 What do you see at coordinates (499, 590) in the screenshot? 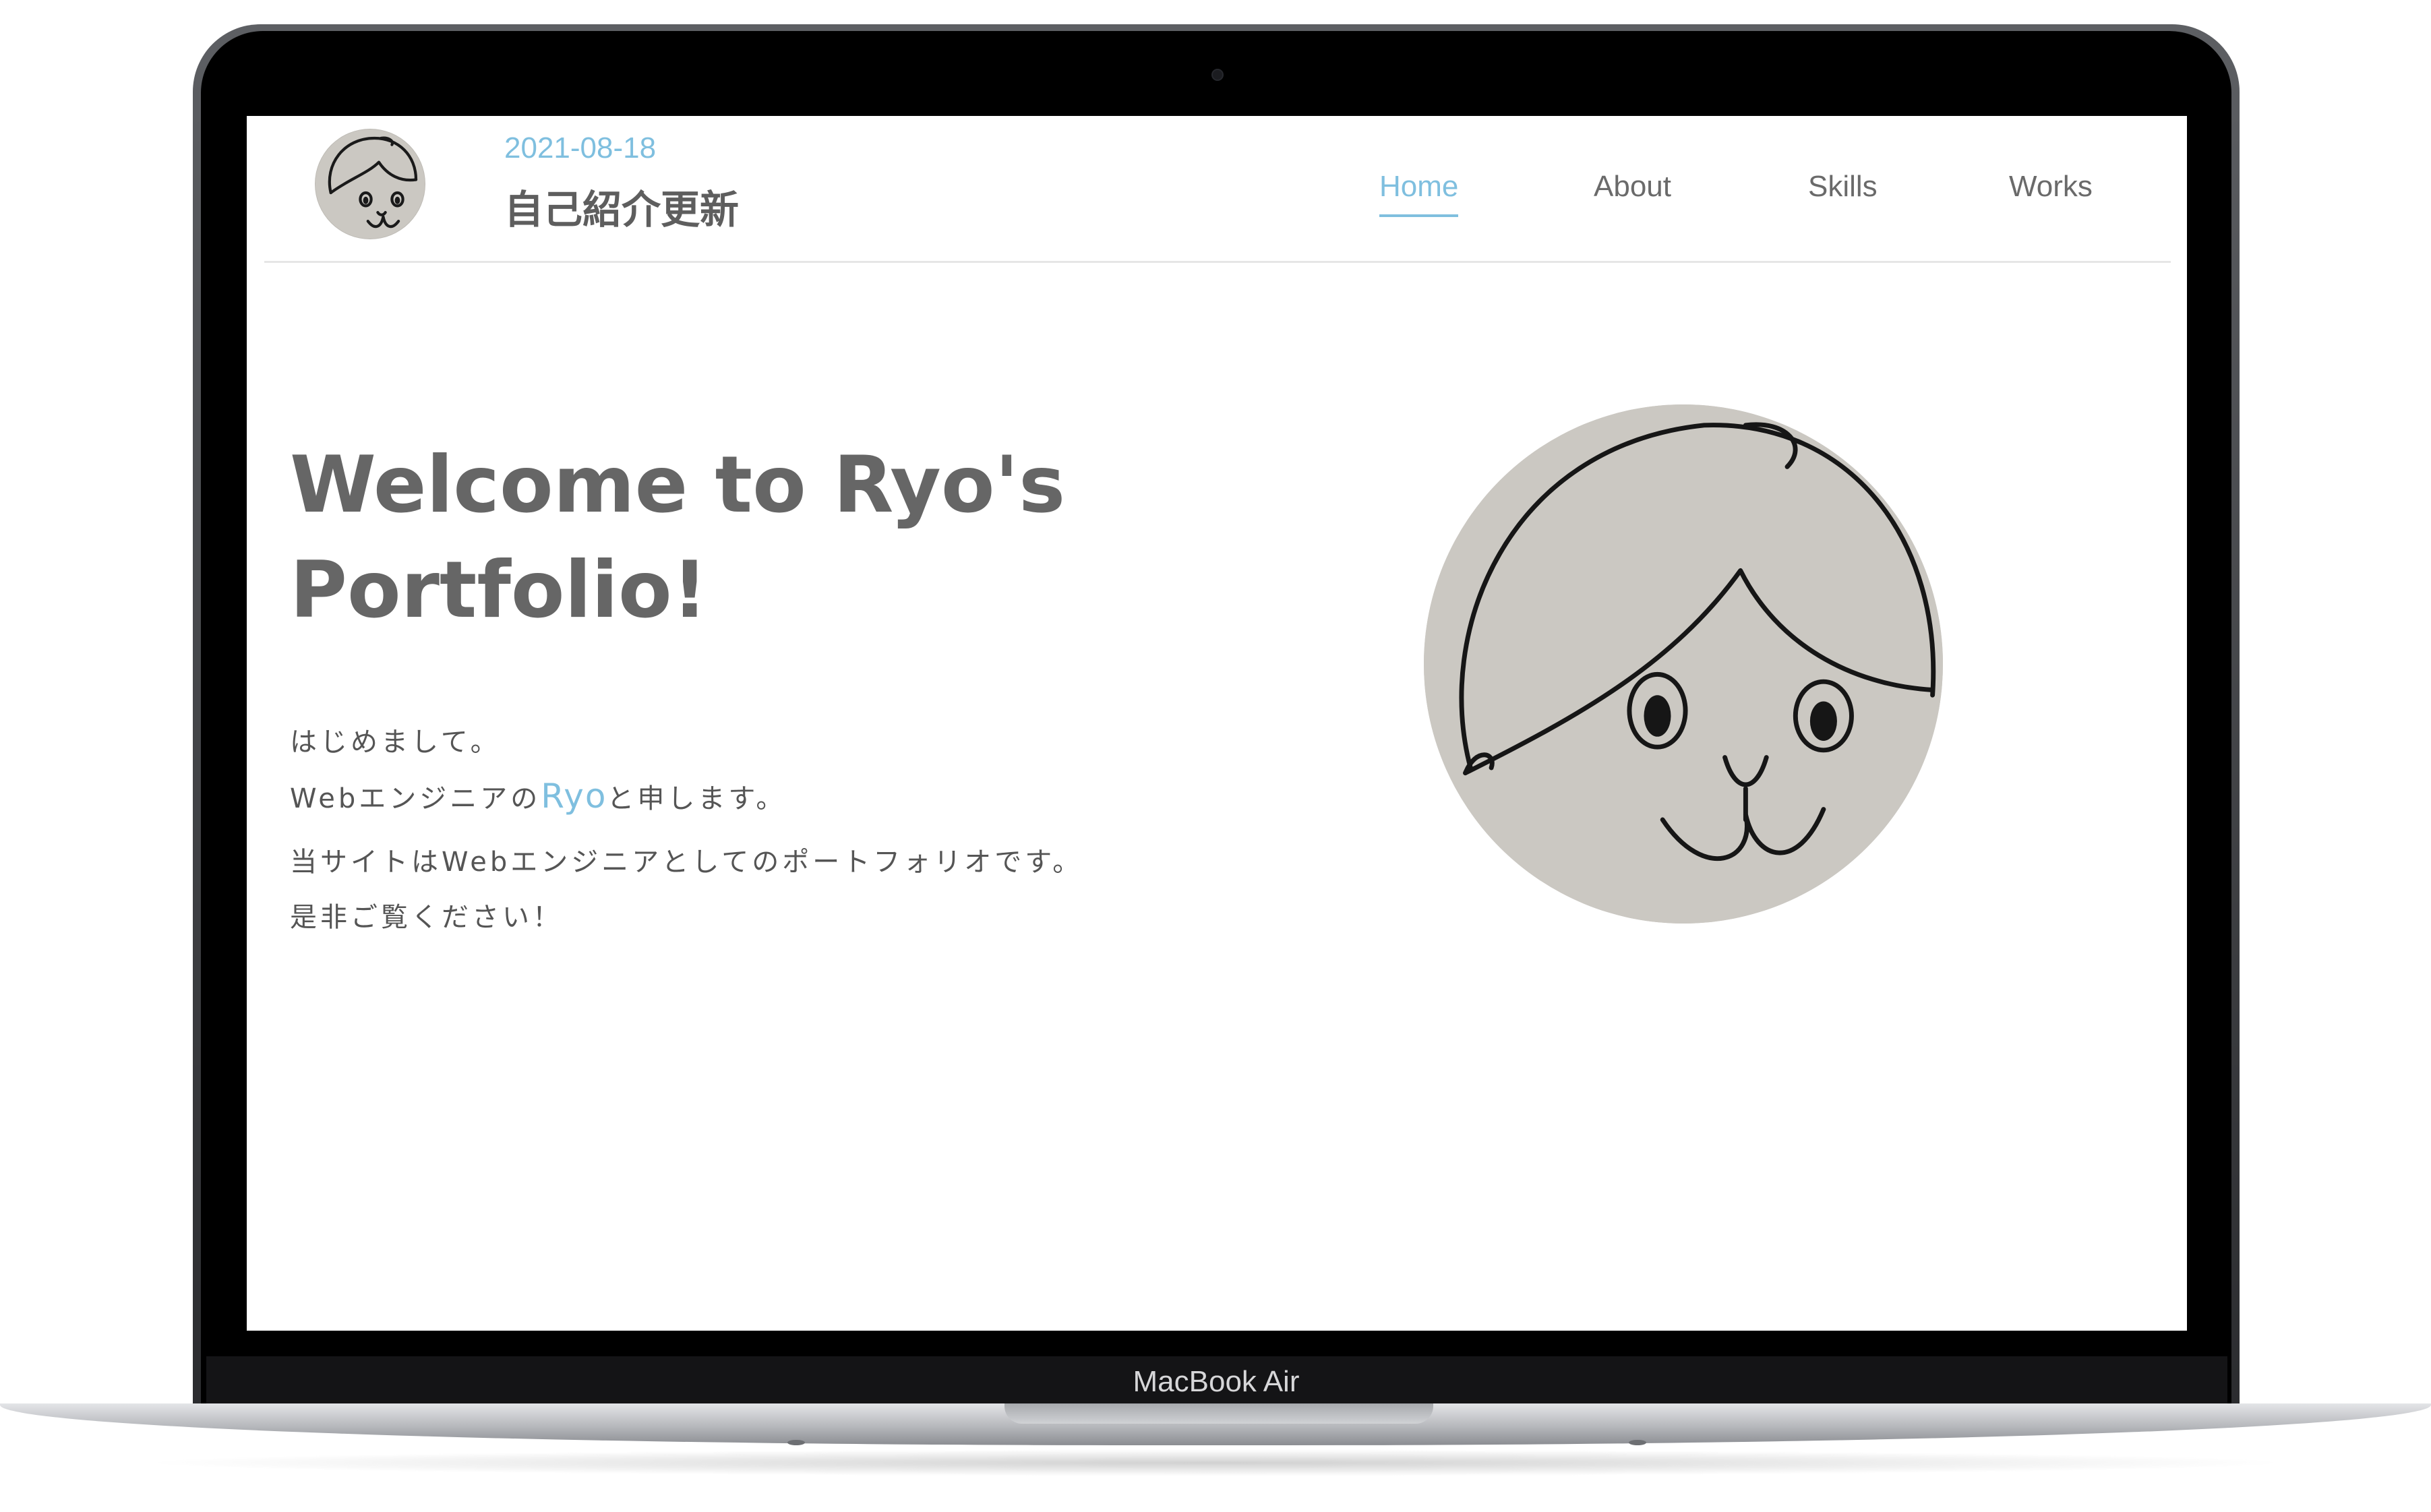
I see `hero-title-line2: Portfolio!` at bounding box center [499, 590].